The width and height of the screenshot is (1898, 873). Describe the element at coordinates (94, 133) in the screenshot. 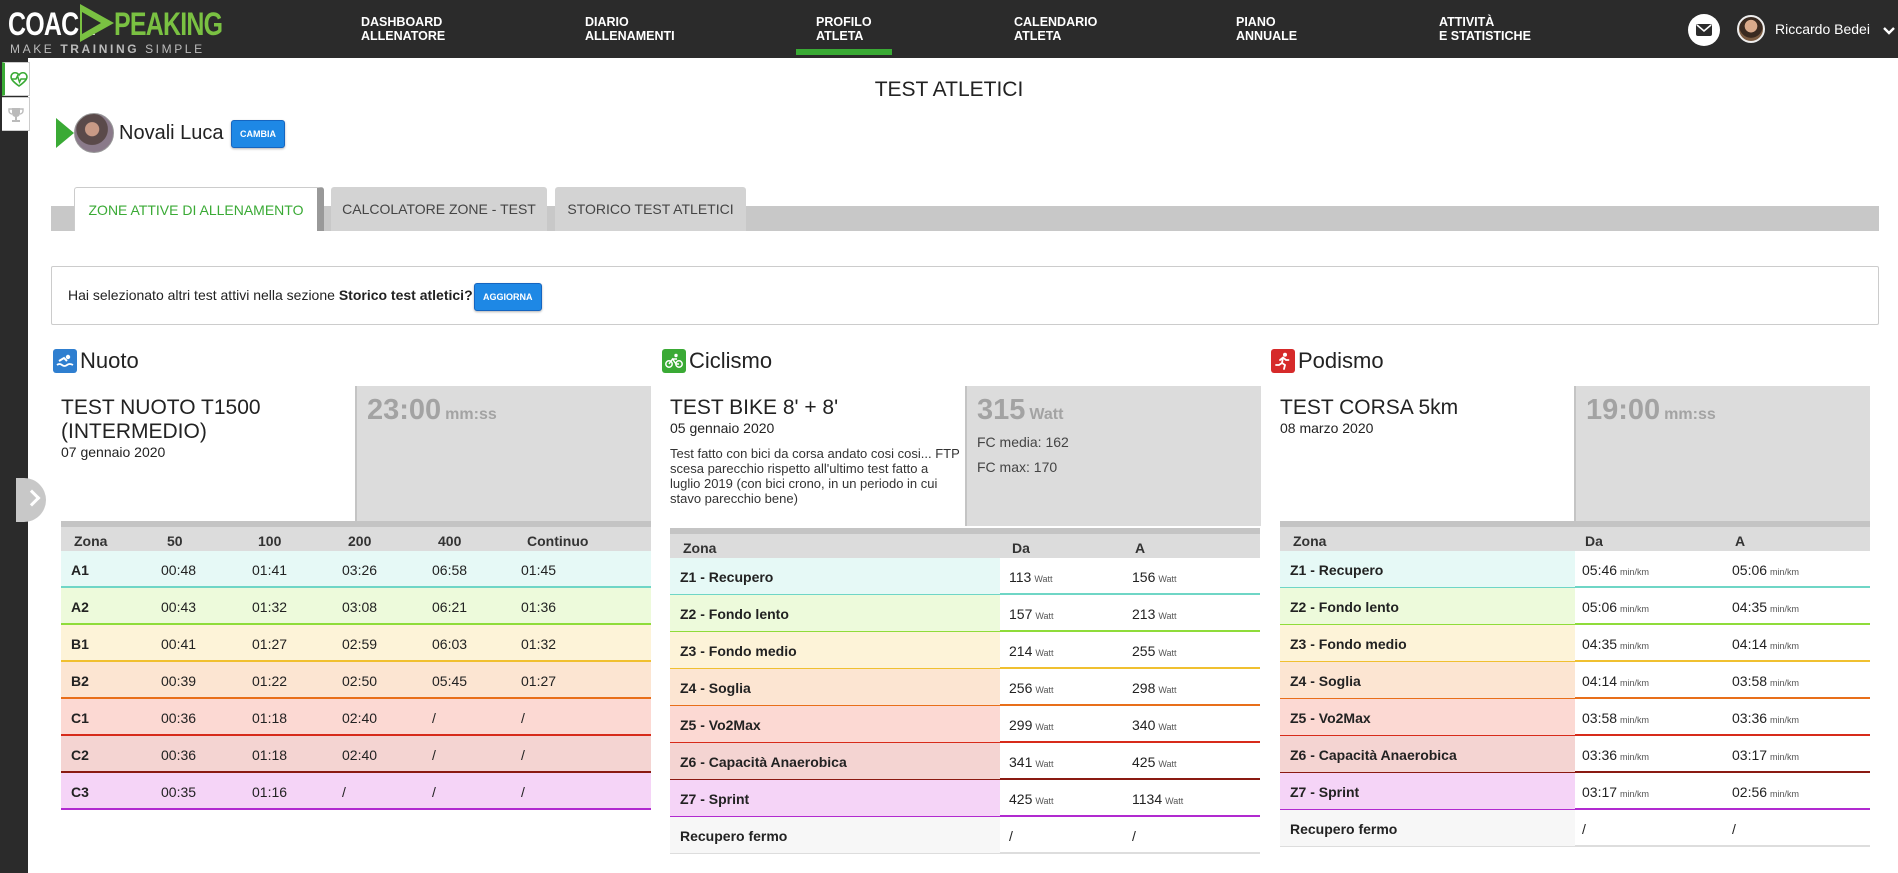

I see `athlete-avatar` at that location.